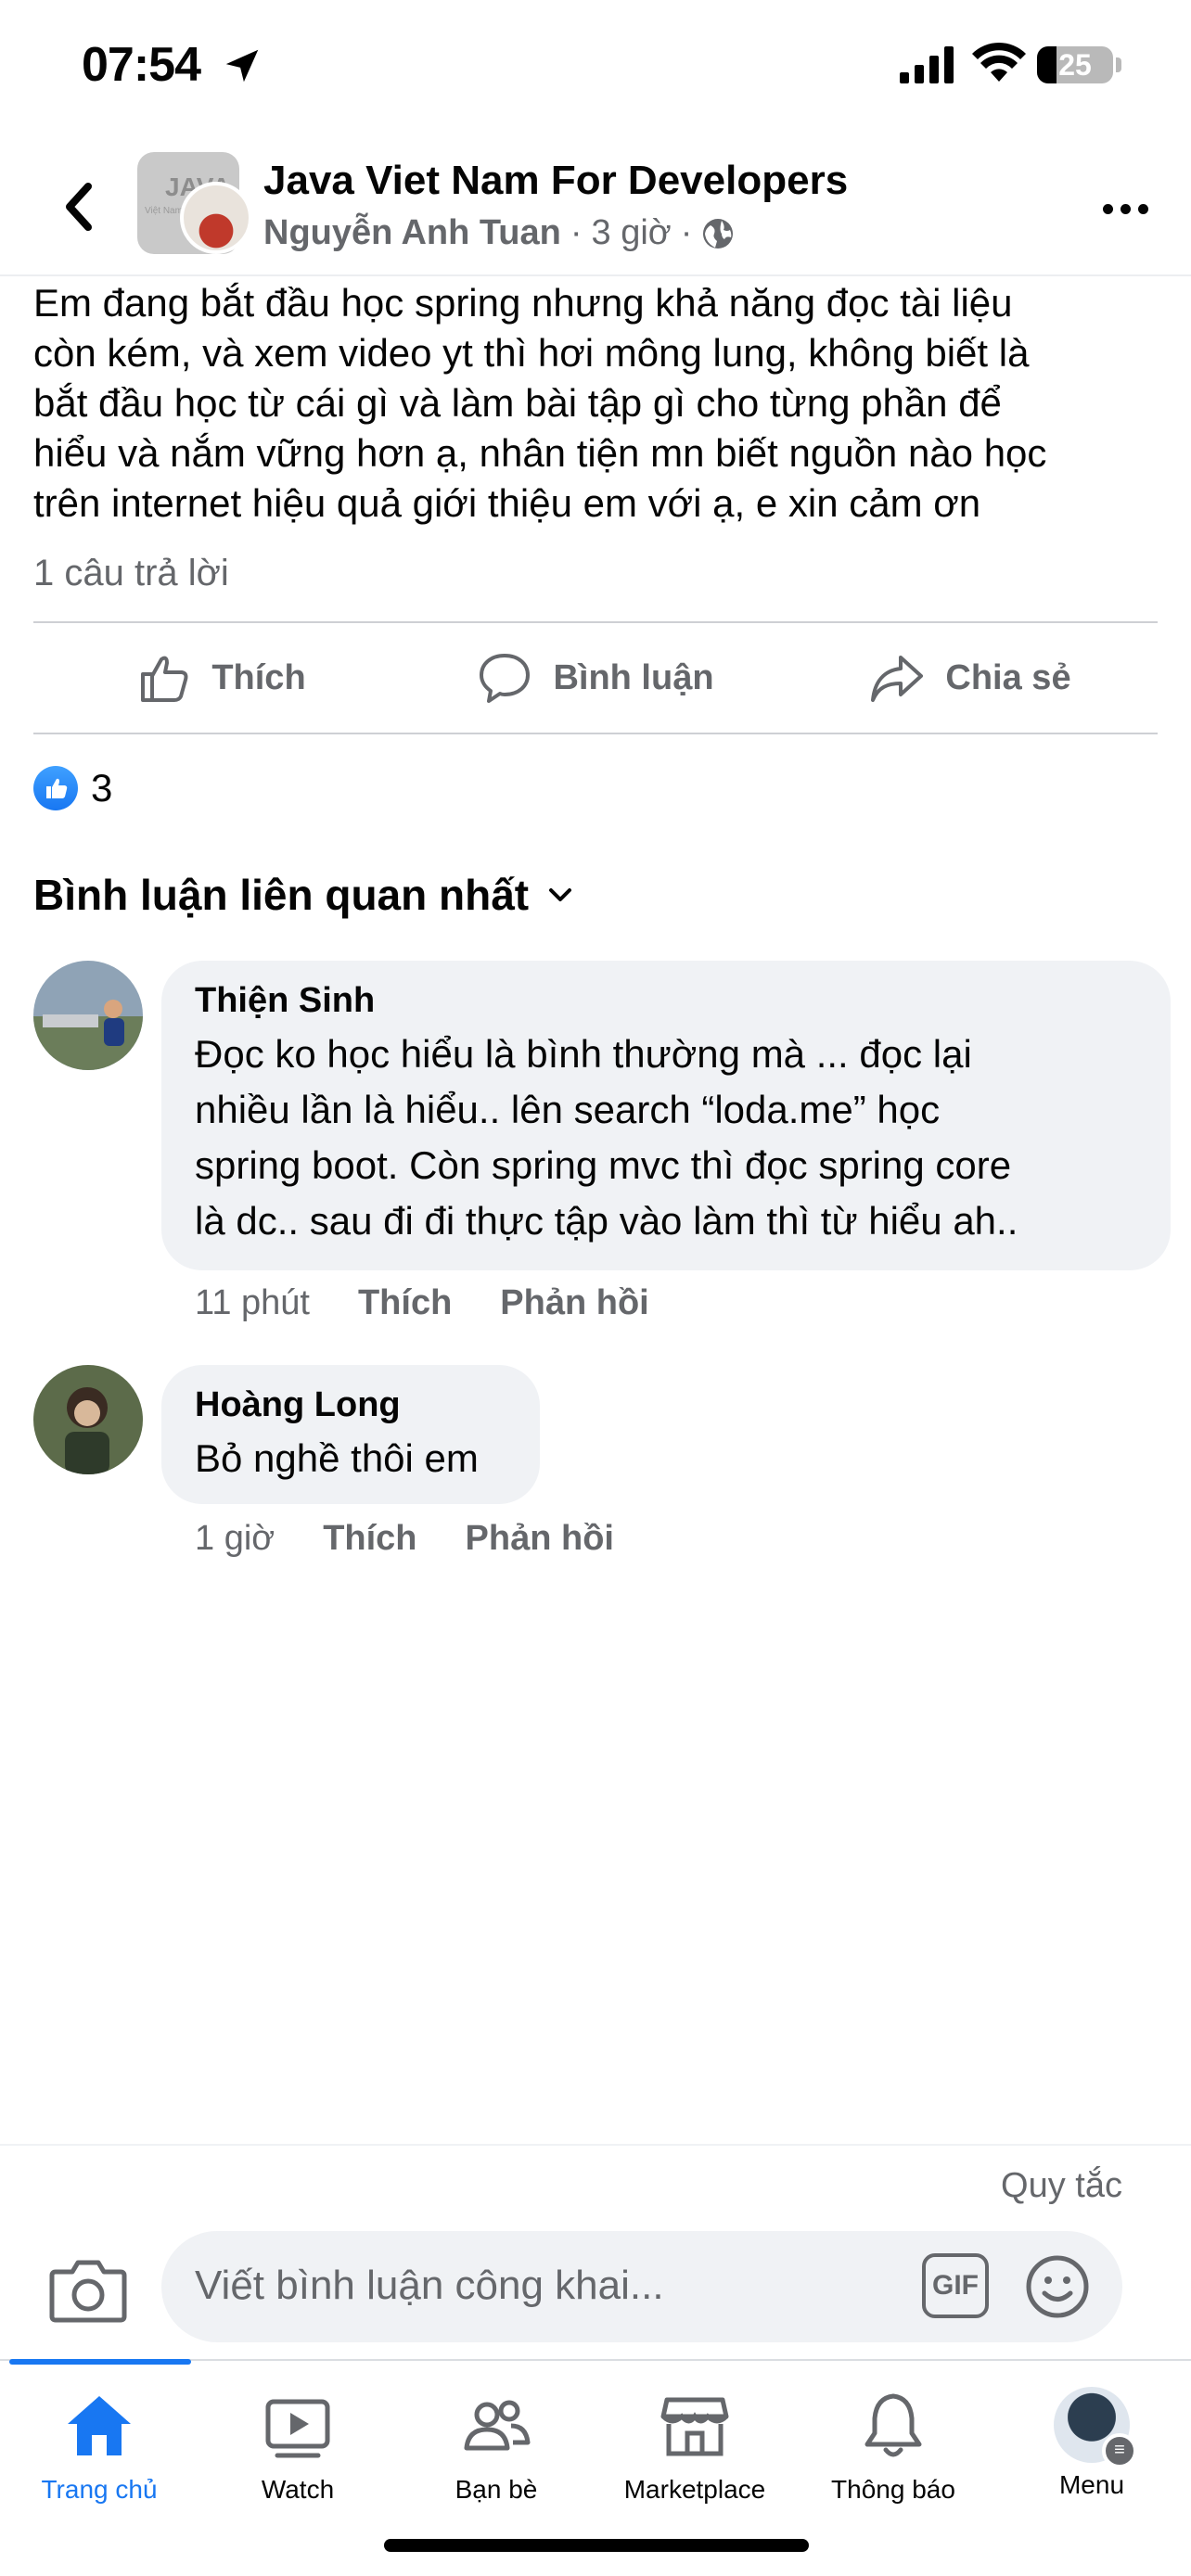  What do you see at coordinates (412, 233) in the screenshot?
I see `author-name: Nguyễn Anh Tuan` at bounding box center [412, 233].